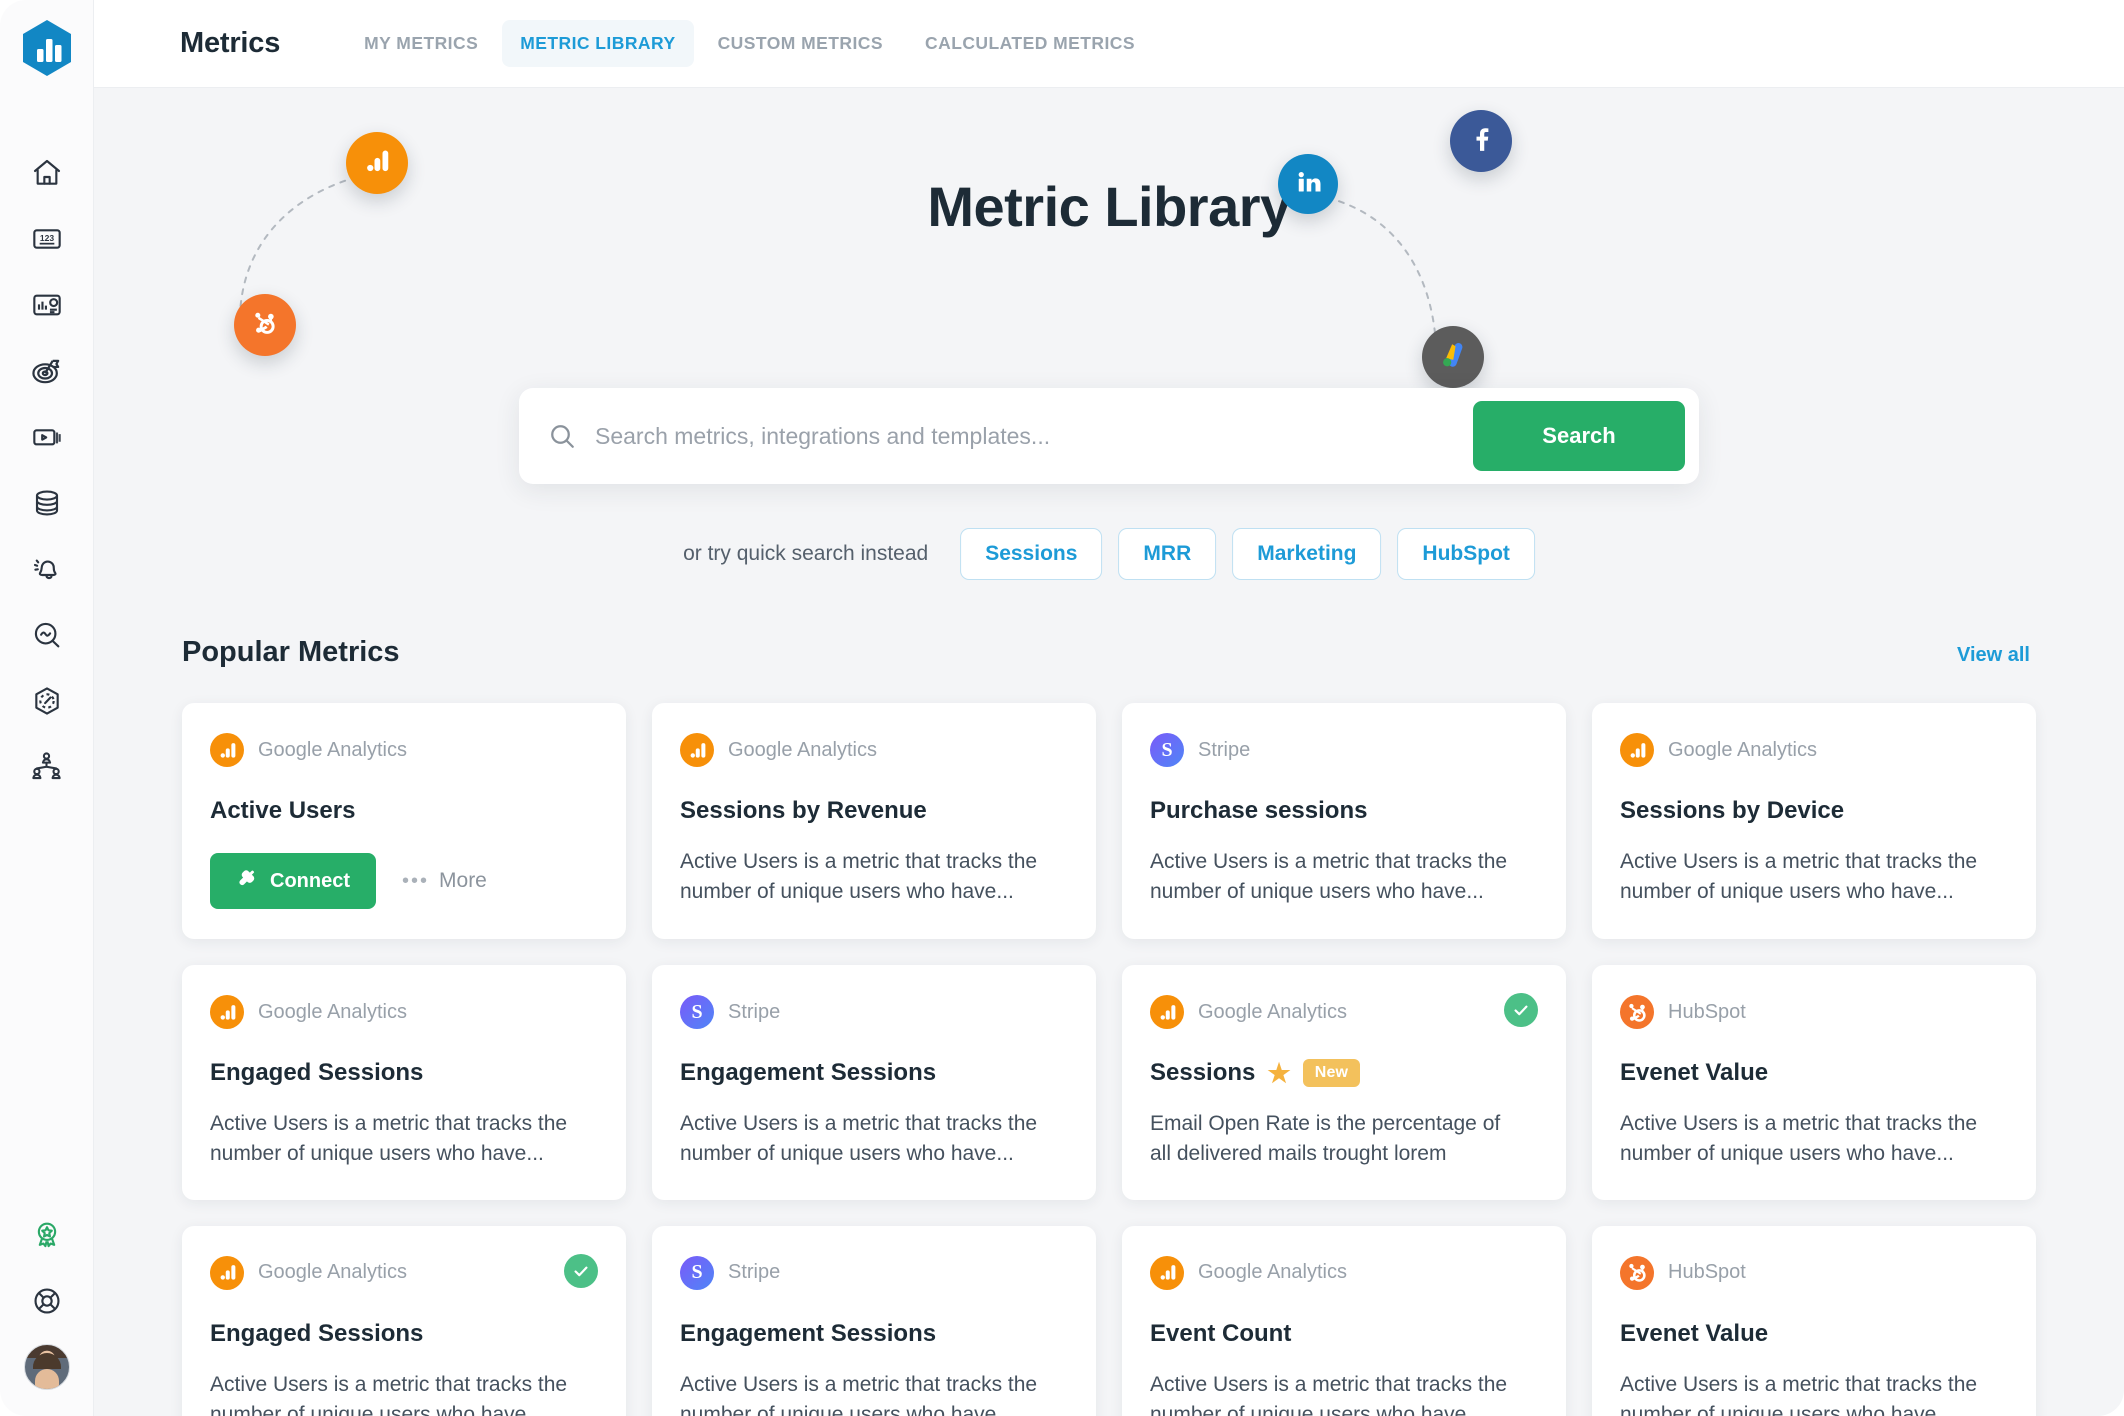  What do you see at coordinates (47, 373) in the screenshot?
I see `sidebar-item-goals` at bounding box center [47, 373].